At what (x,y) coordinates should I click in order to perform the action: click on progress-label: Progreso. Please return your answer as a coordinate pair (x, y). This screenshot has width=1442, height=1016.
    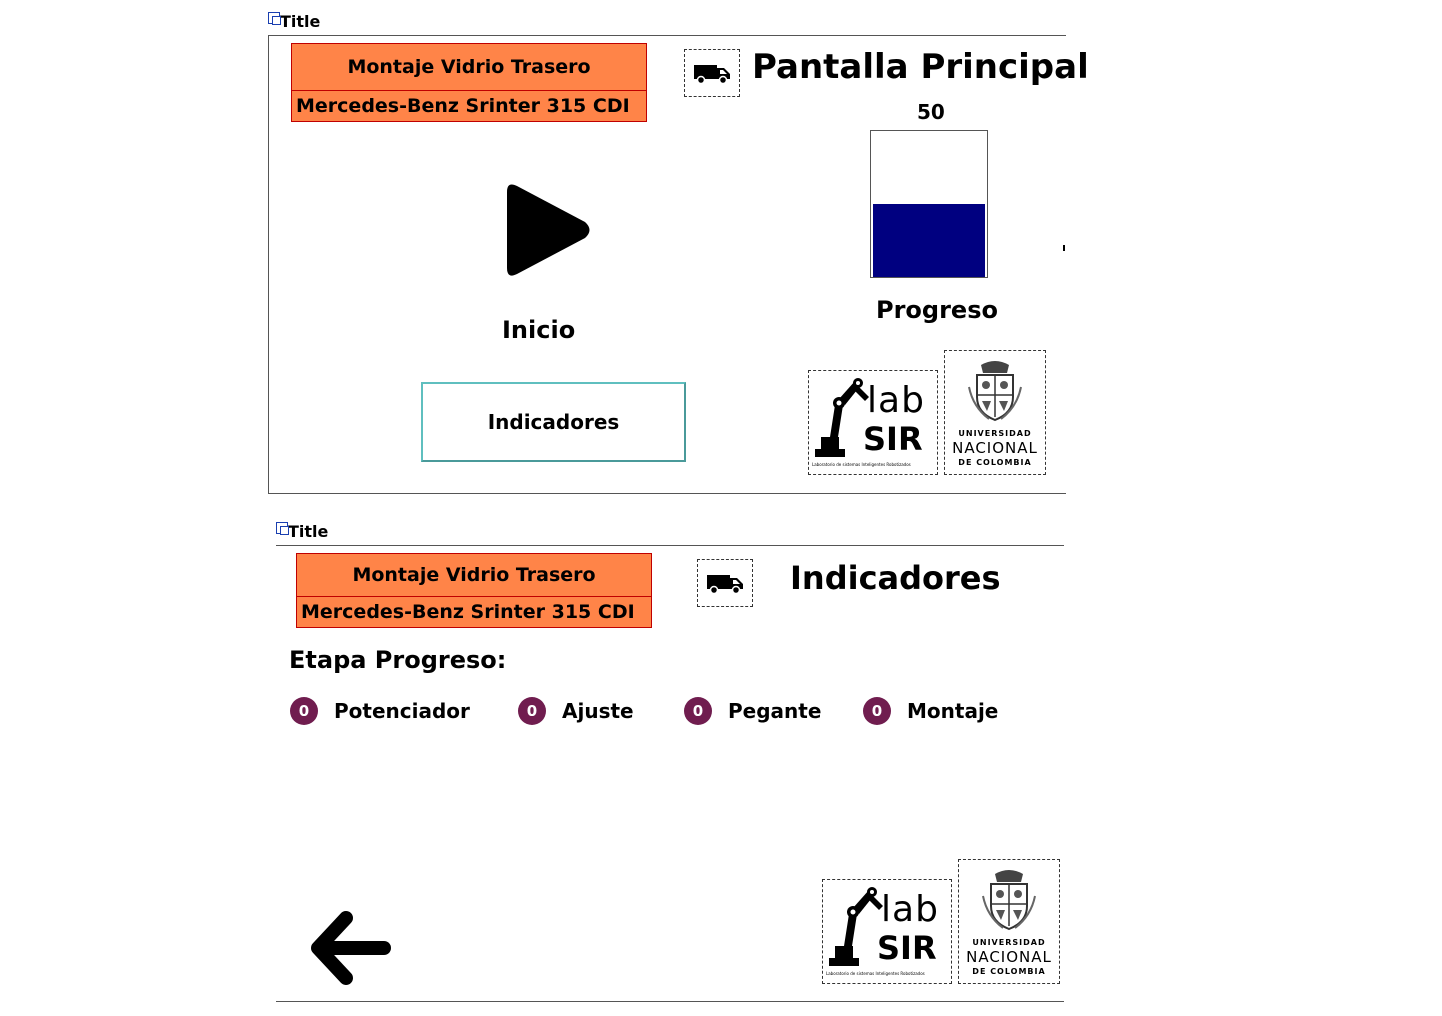
    Looking at the image, I should click on (937, 310).